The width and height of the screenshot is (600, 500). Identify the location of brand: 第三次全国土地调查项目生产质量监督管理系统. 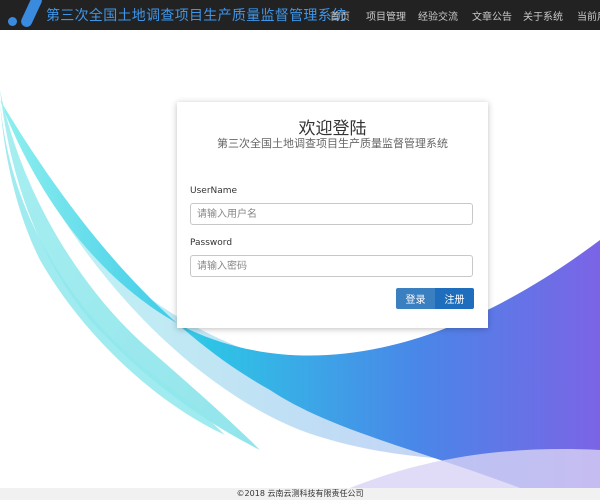
(173, 15).